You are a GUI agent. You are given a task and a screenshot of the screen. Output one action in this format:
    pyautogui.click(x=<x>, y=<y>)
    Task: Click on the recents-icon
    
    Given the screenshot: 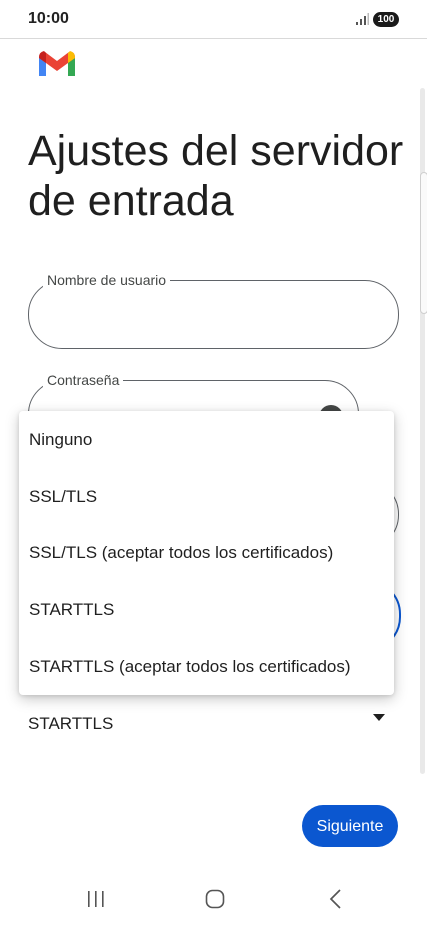 What is the action you would take?
    pyautogui.click(x=96, y=899)
    